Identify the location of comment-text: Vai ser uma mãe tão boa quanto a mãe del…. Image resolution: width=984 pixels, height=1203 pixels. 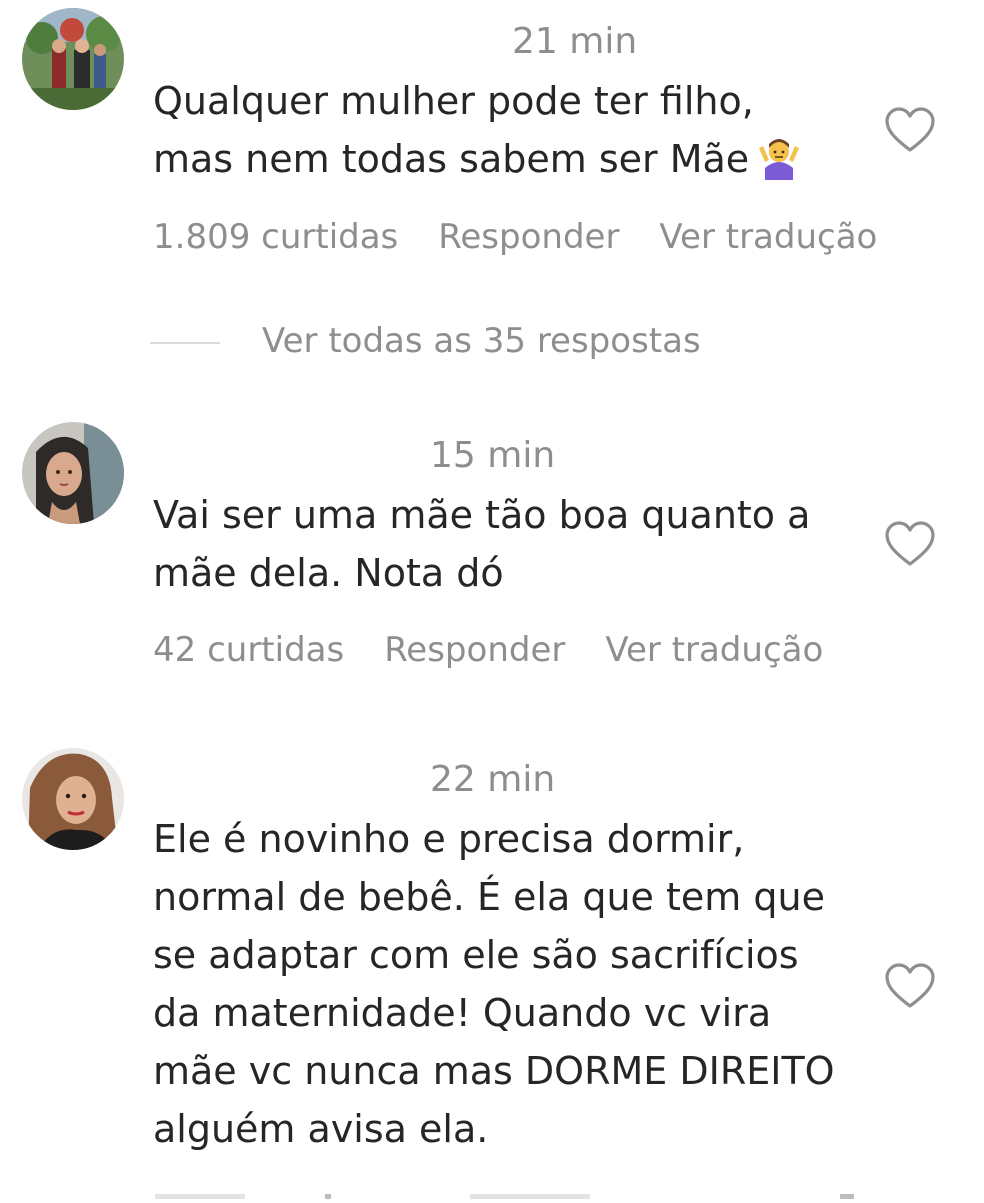
(482, 544).